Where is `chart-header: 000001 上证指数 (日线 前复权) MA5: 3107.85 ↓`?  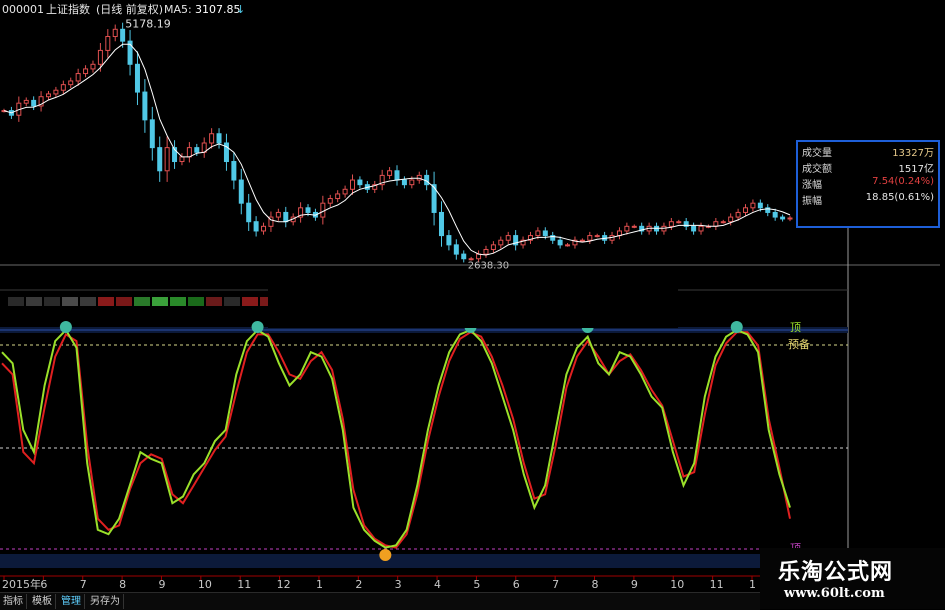 chart-header: 000001 上证指数 (日线 前复权) MA5: 3107.85 ↓ is located at coordinates (123, 9).